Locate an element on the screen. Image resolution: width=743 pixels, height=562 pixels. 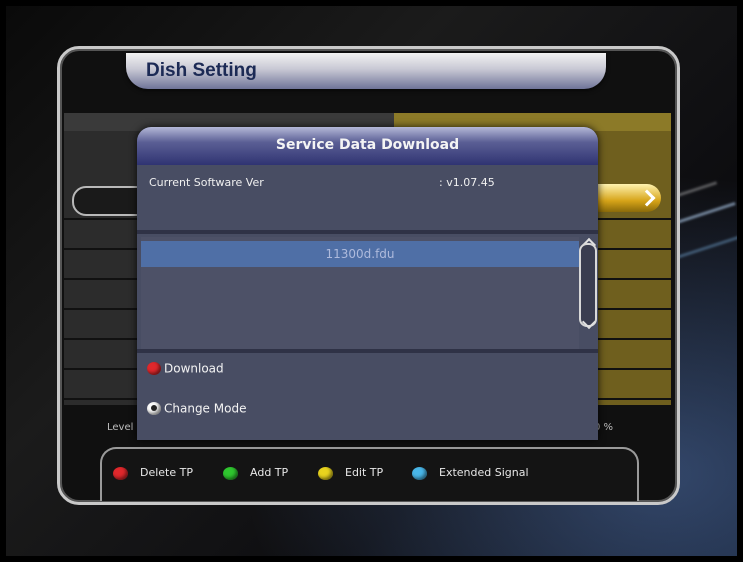
download-button: Download is located at coordinates (185, 368).